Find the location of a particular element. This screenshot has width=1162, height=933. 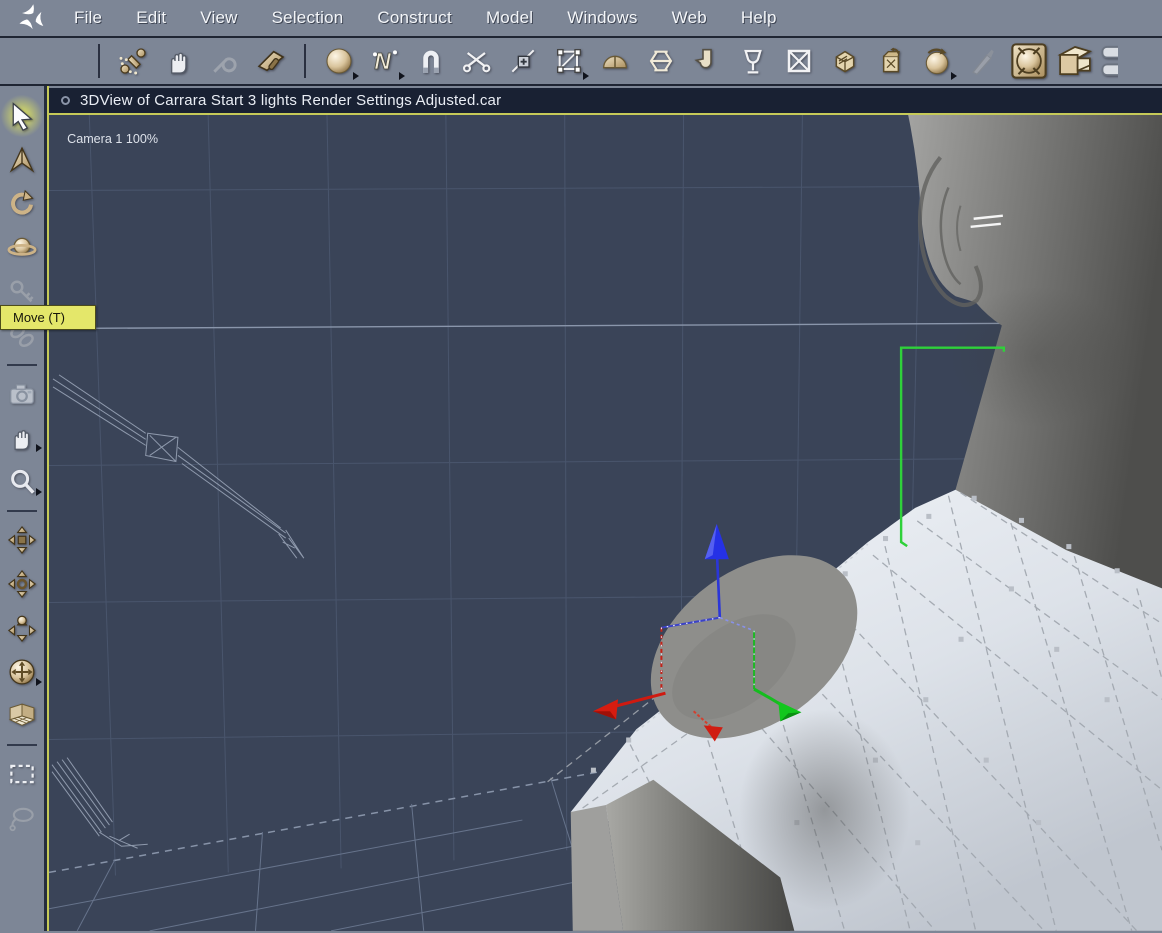

magnet-icon is located at coordinates (431, 61).